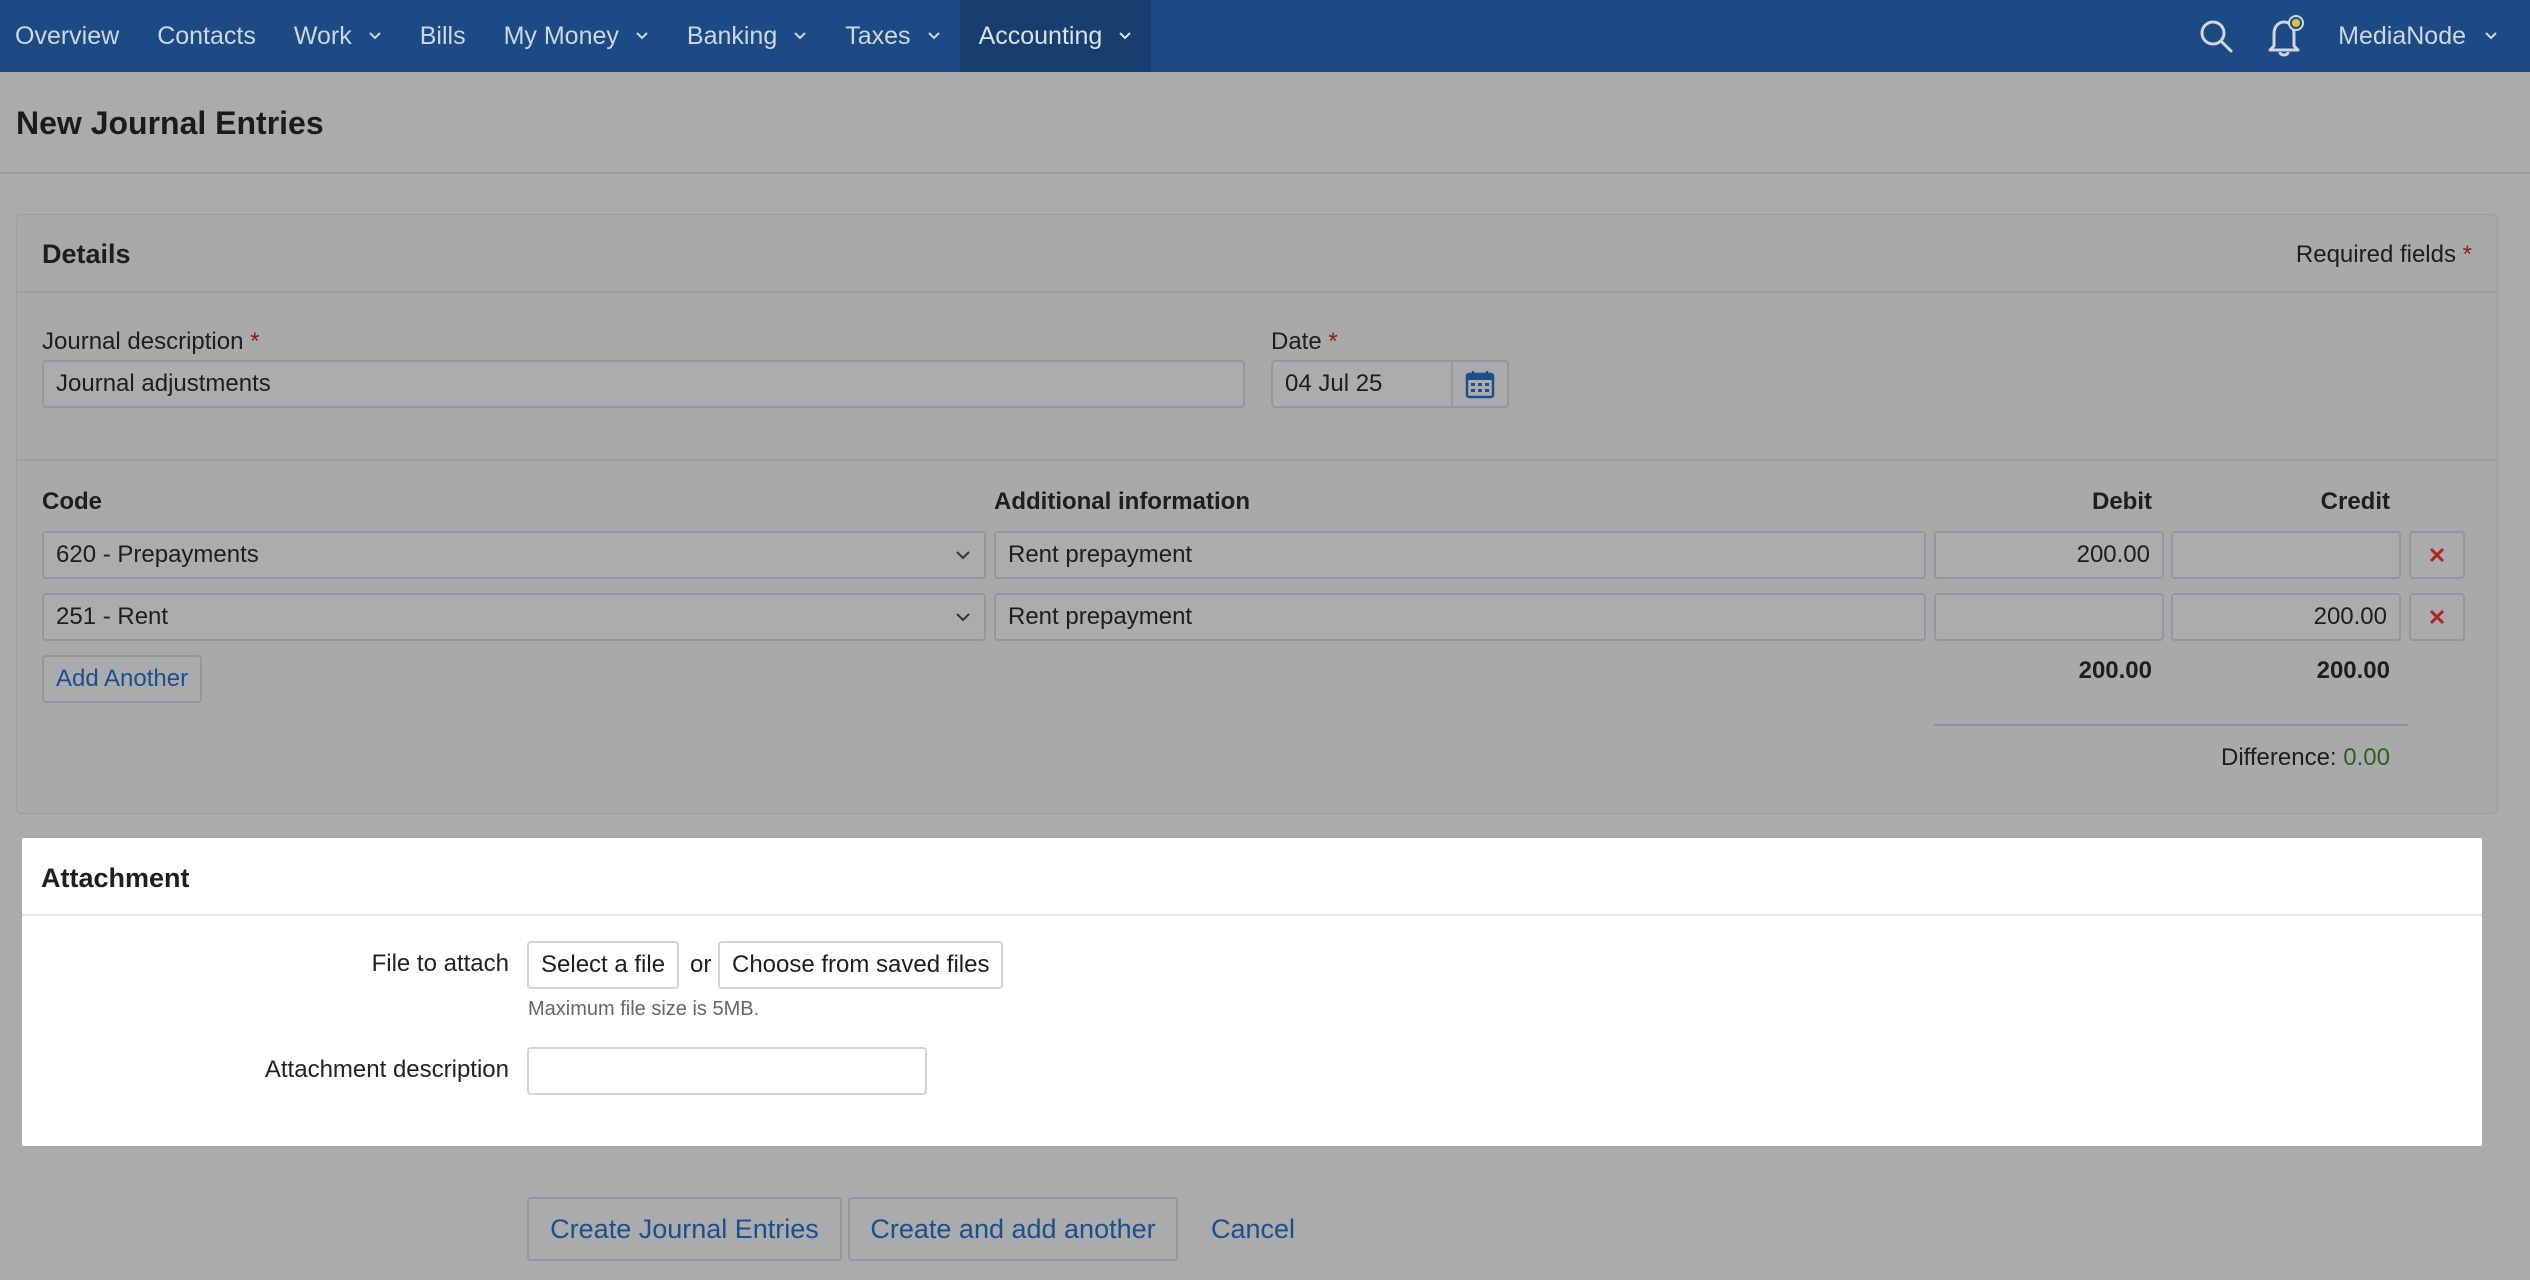  I want to click on column-additional-info: Additional information, so click(1122, 501).